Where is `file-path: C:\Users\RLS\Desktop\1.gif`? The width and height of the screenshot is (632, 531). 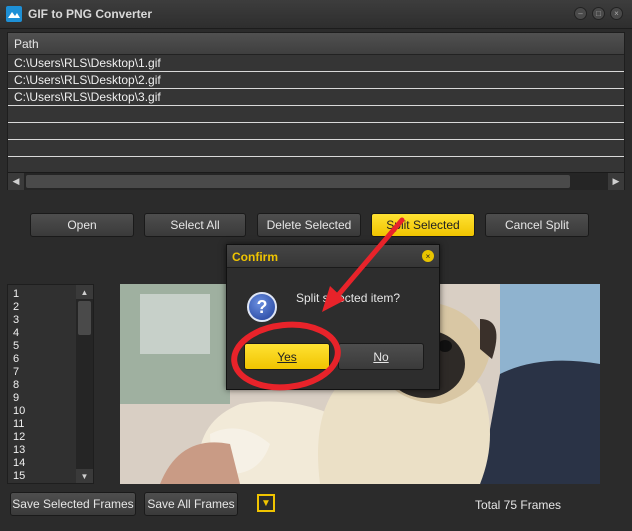
file-path: C:\Users\RLS\Desktop\1.gif is located at coordinates (87, 63).